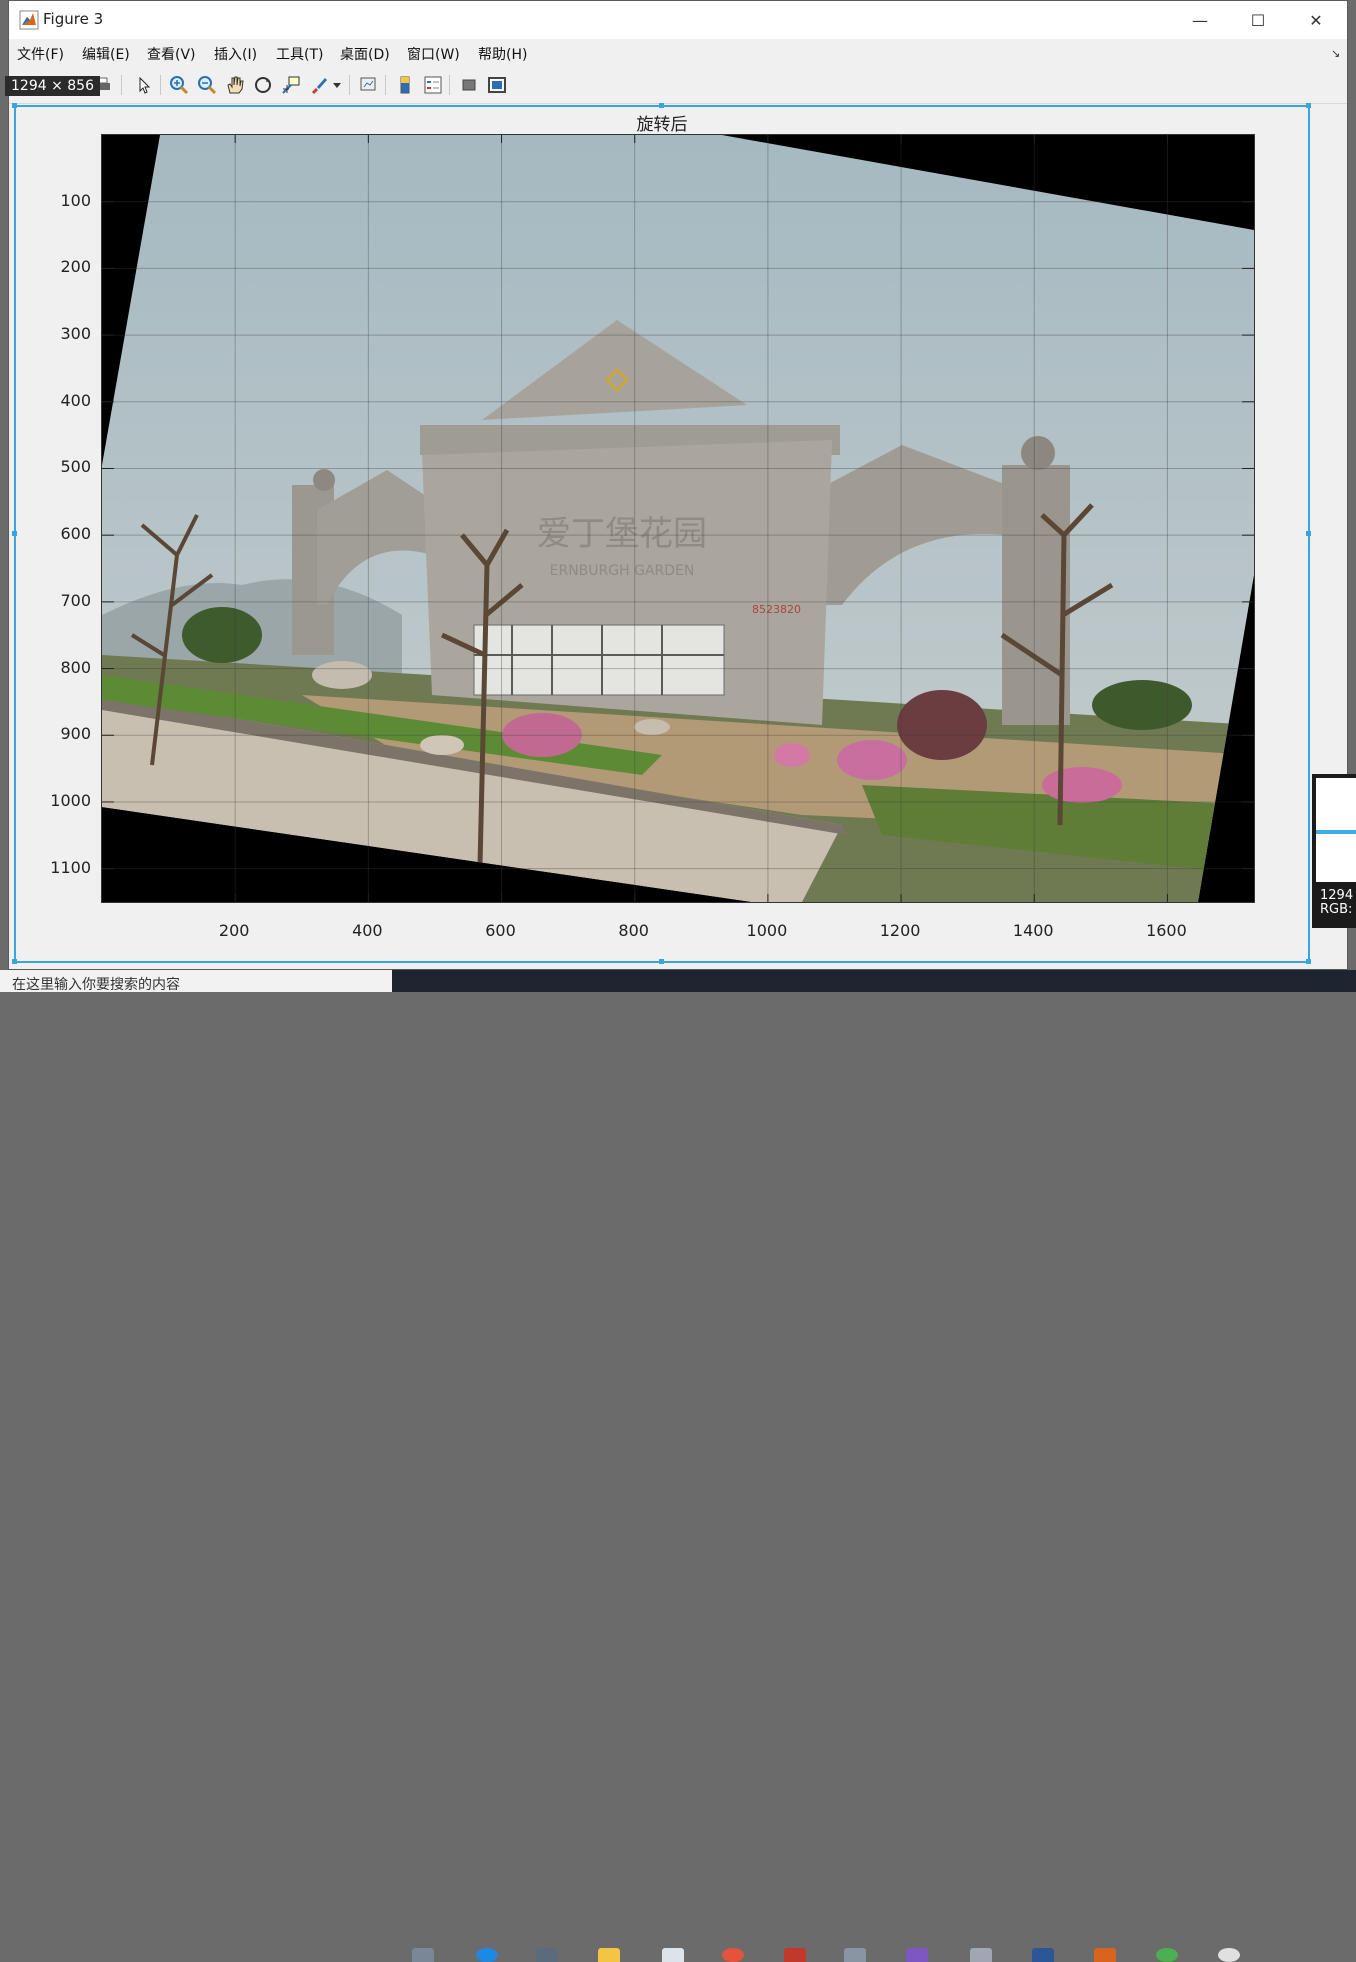  Describe the element at coordinates (1043, 1955) in the screenshot. I see `word-icon` at that location.